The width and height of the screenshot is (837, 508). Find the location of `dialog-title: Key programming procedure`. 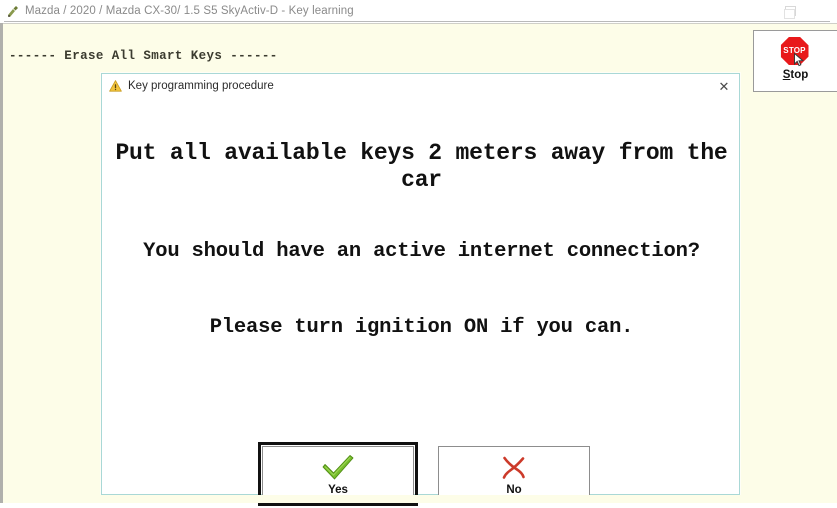

dialog-title: Key programming procedure is located at coordinates (201, 86).